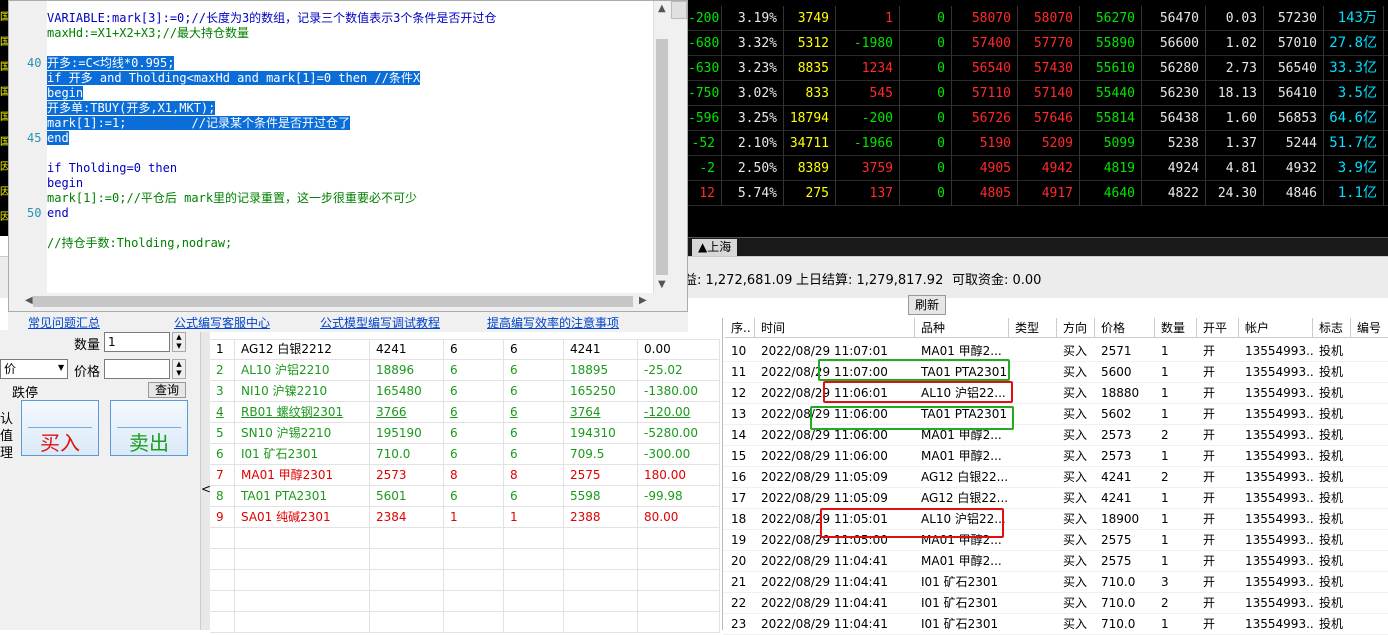 This screenshot has height=635, width=1388. What do you see at coordinates (985, 93) in the screenshot?
I see `quote-cell: 57110` at bounding box center [985, 93].